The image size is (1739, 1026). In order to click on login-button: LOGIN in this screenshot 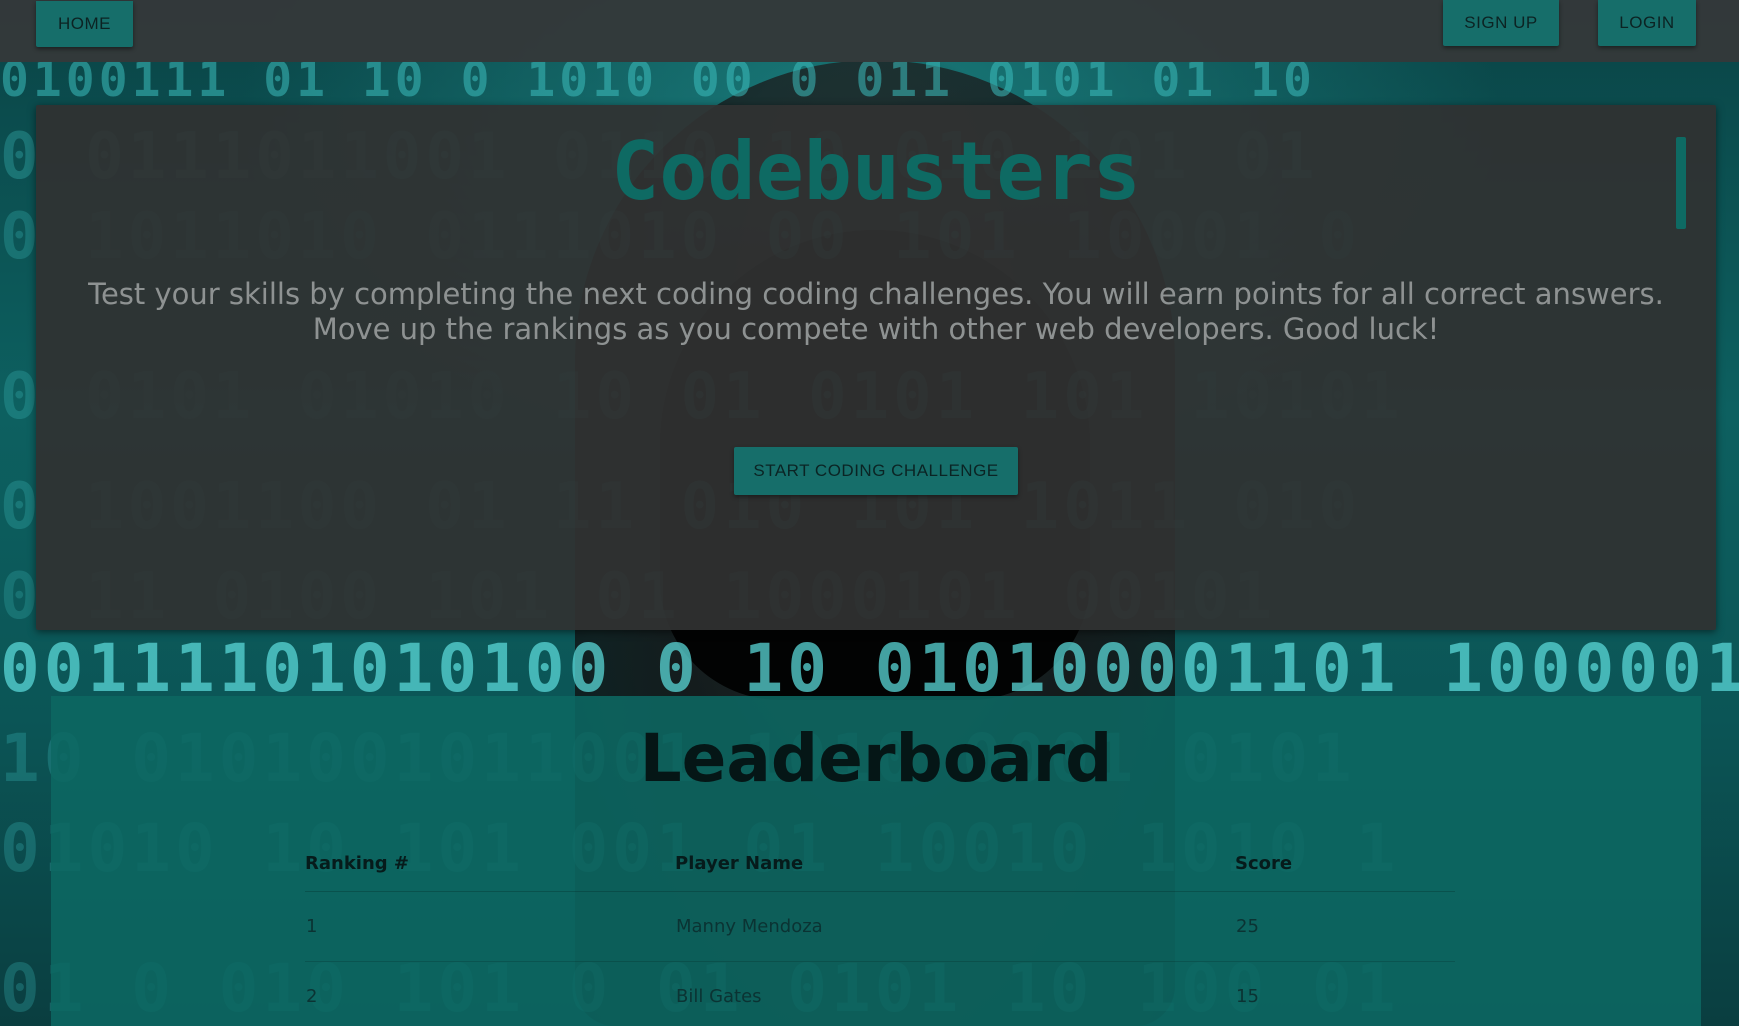, I will do `click(1647, 23)`.